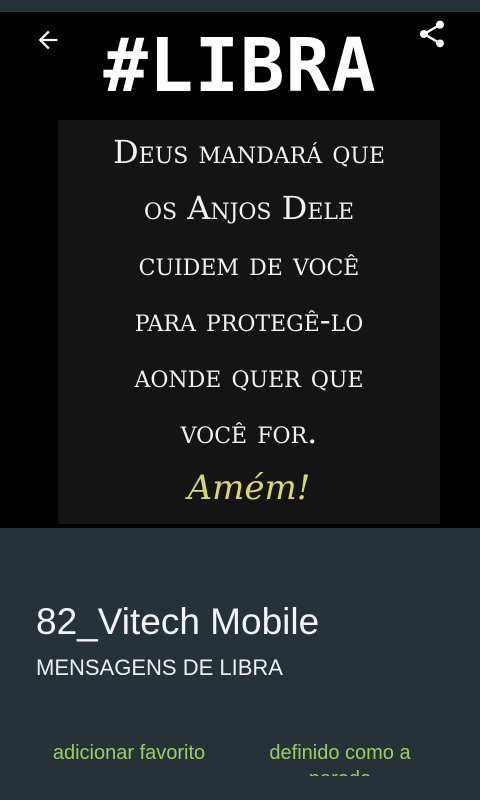 The image size is (480, 800). What do you see at coordinates (340, 758) in the screenshot?
I see `set-wallpaper-button: definido como a parede` at bounding box center [340, 758].